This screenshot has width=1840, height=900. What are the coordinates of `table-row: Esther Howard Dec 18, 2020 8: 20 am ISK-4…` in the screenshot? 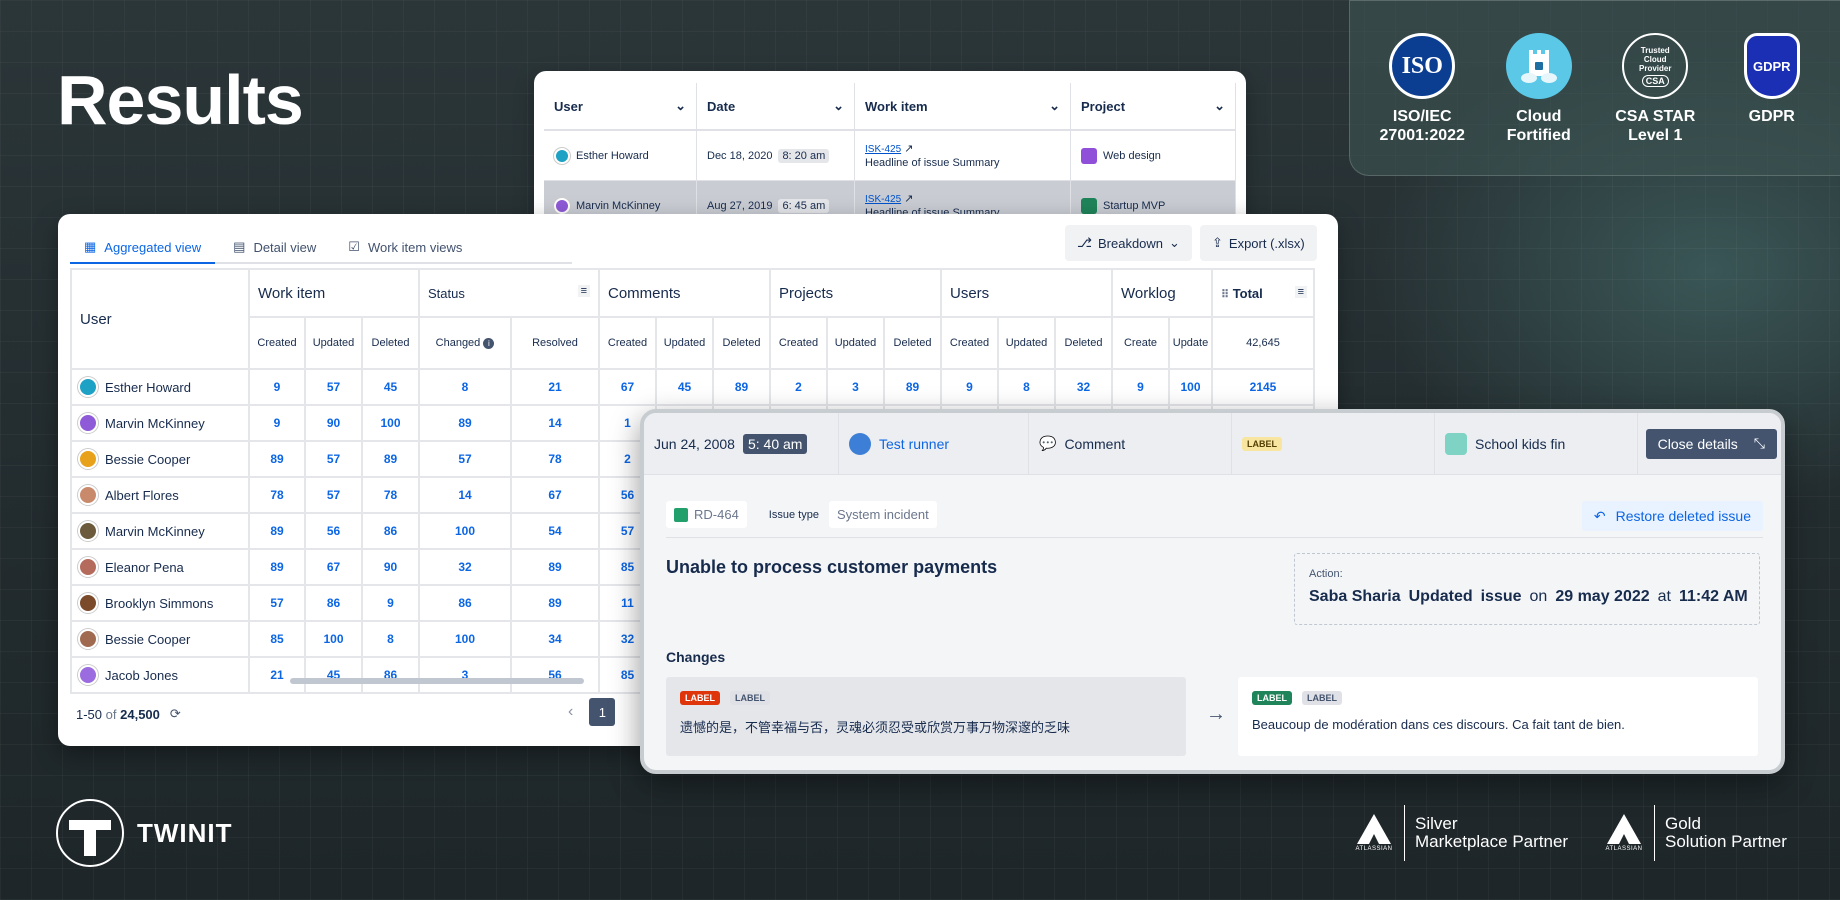 It's located at (890, 156).